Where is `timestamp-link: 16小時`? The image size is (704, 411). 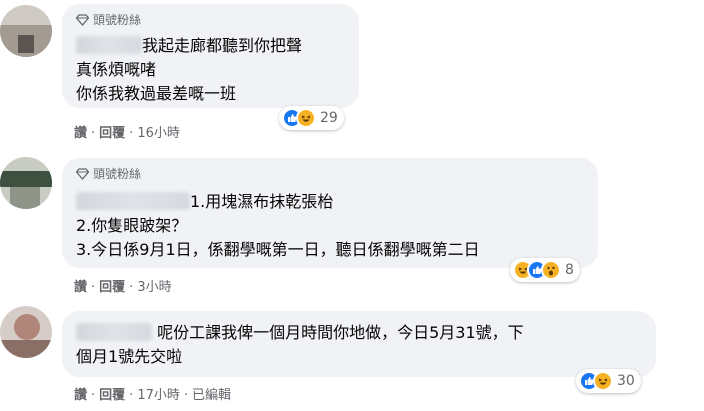 timestamp-link: 16小時 is located at coordinates (158, 133).